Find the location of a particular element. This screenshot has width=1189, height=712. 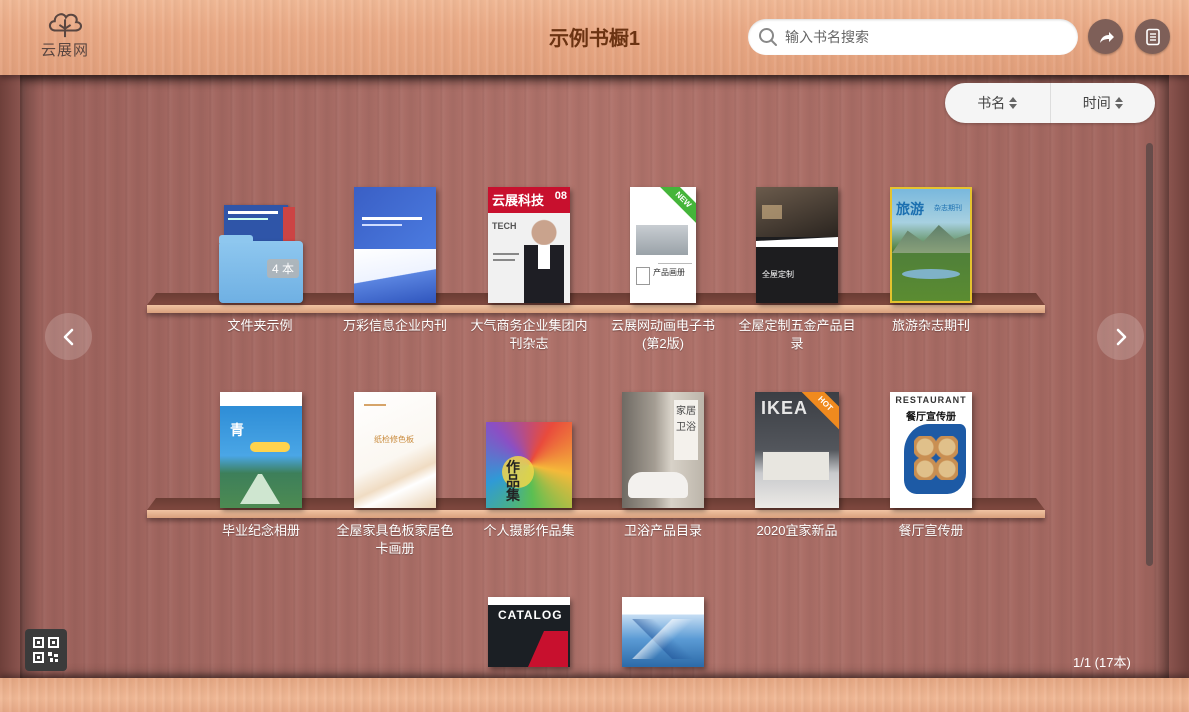

qr-code-icon is located at coordinates (46, 650).